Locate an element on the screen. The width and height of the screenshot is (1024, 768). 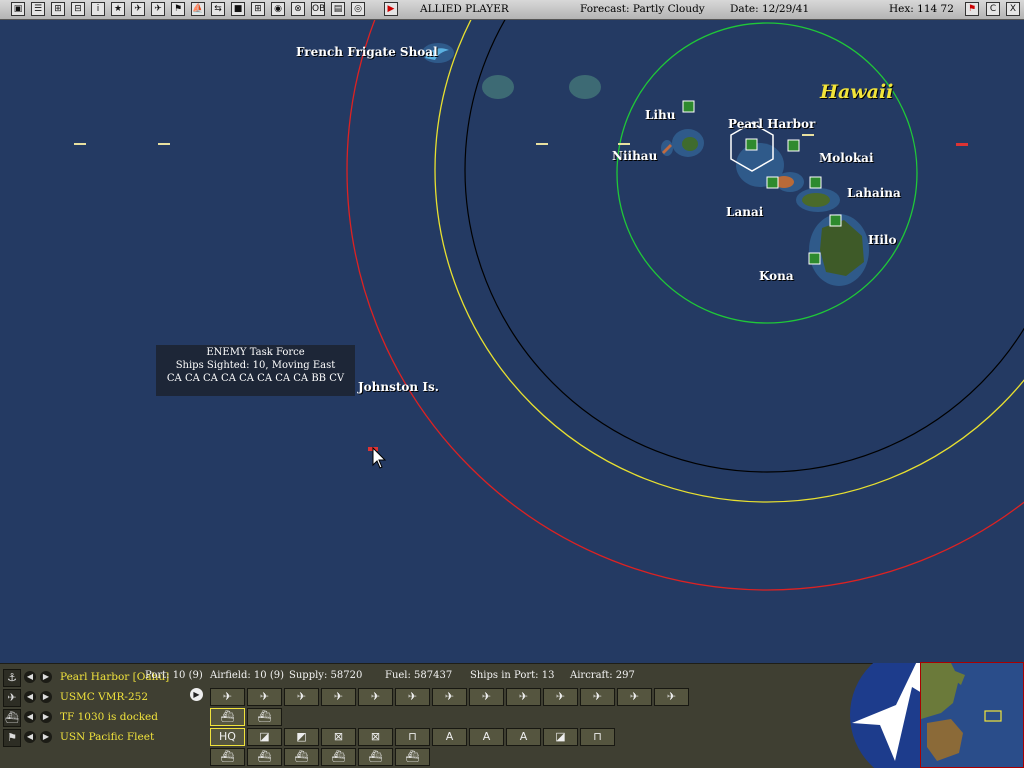
aircraft-button-5: ✈ is located at coordinates (375, 697).